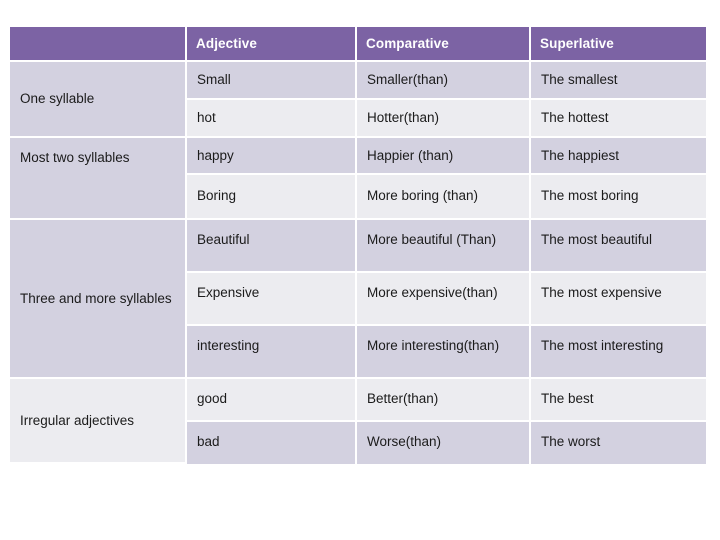 The width and height of the screenshot is (720, 540). Describe the element at coordinates (444, 81) in the screenshot. I see `cell-comparative: Smaller(than)` at that location.